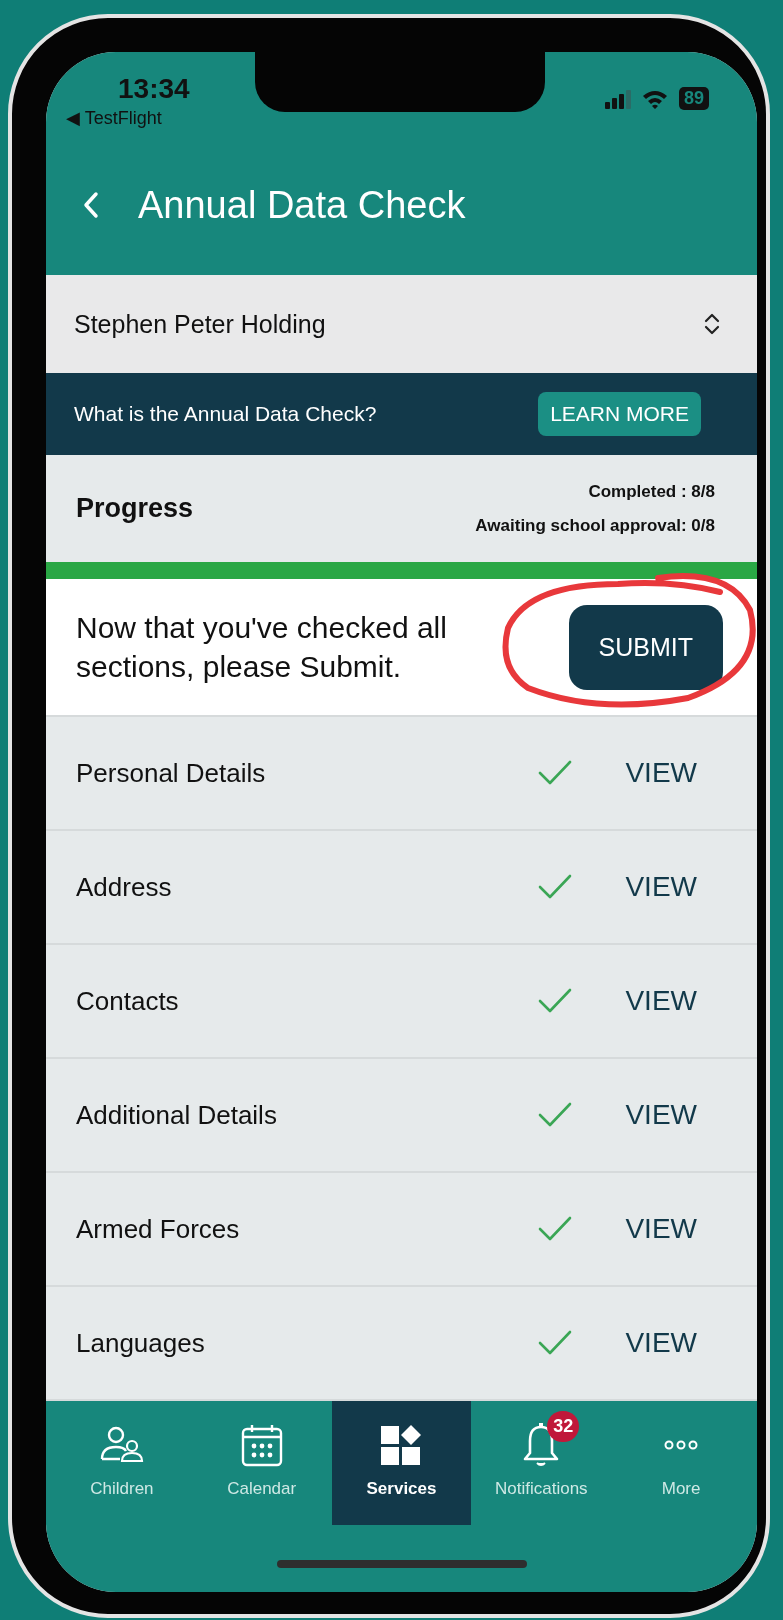 The image size is (783, 1620). What do you see at coordinates (595, 525) in the screenshot?
I see `awaiting-count: Awaiting school approval: 0/8` at bounding box center [595, 525].